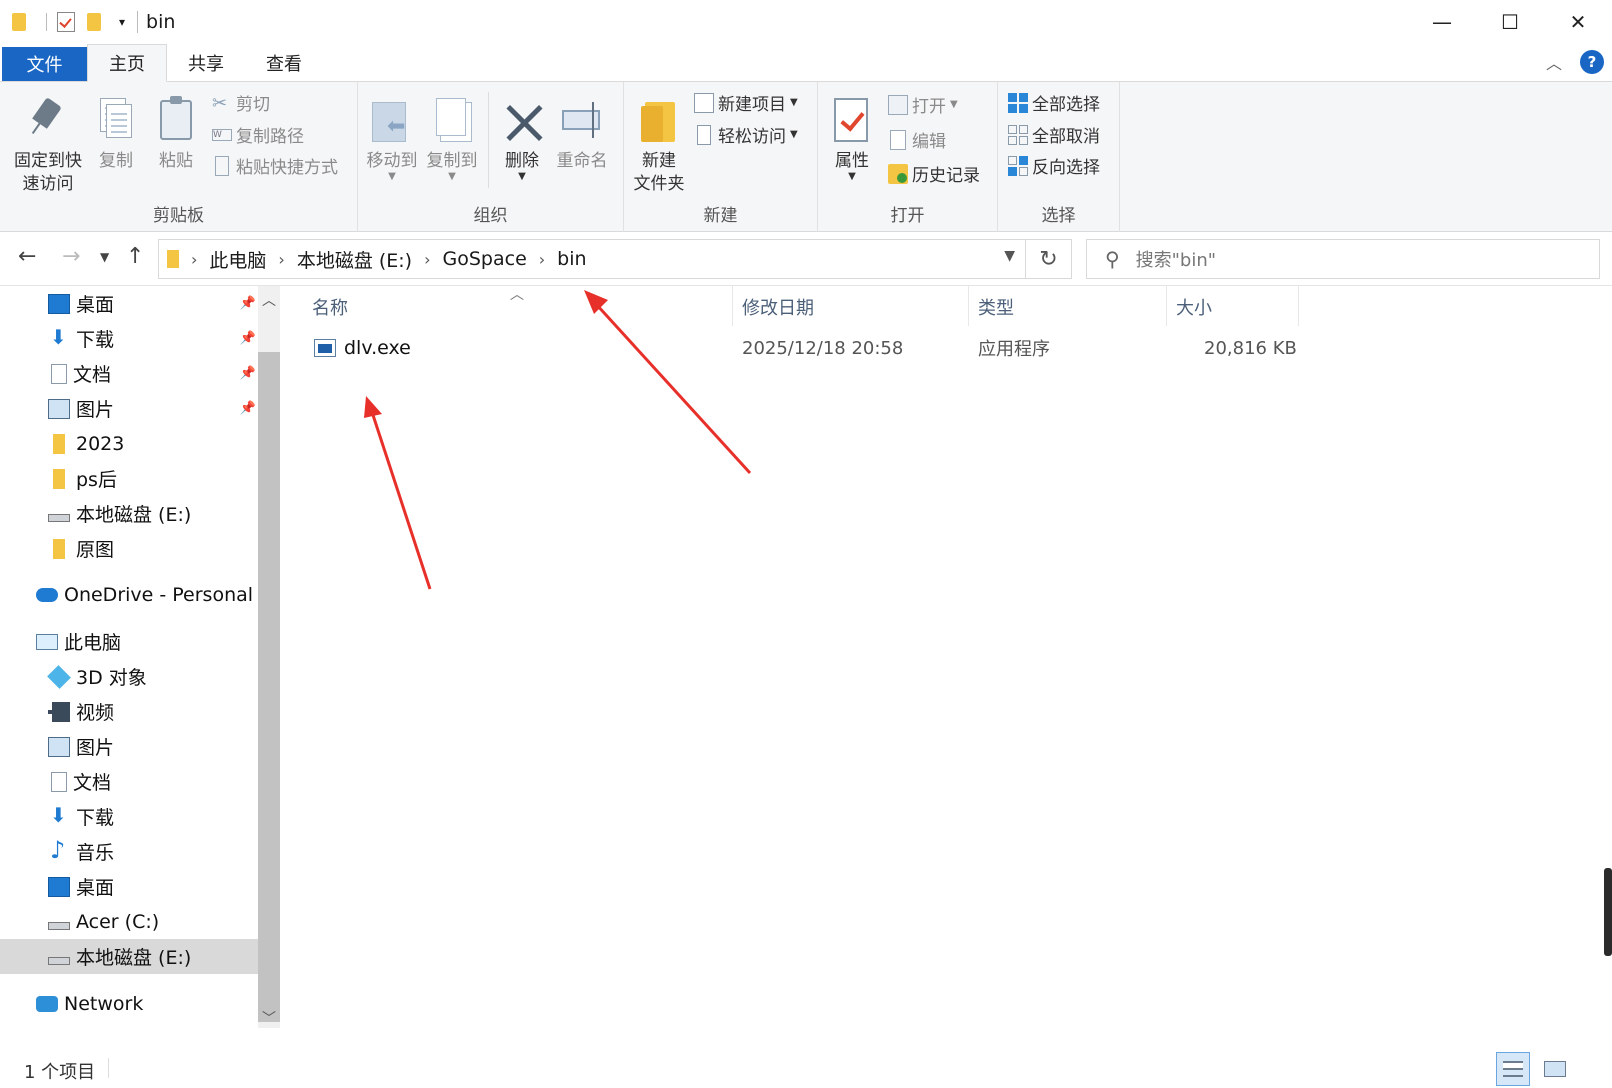 This screenshot has height=1088, width=1612. What do you see at coordinates (133, 851) in the screenshot?
I see `nav-item-music: 音乐` at bounding box center [133, 851].